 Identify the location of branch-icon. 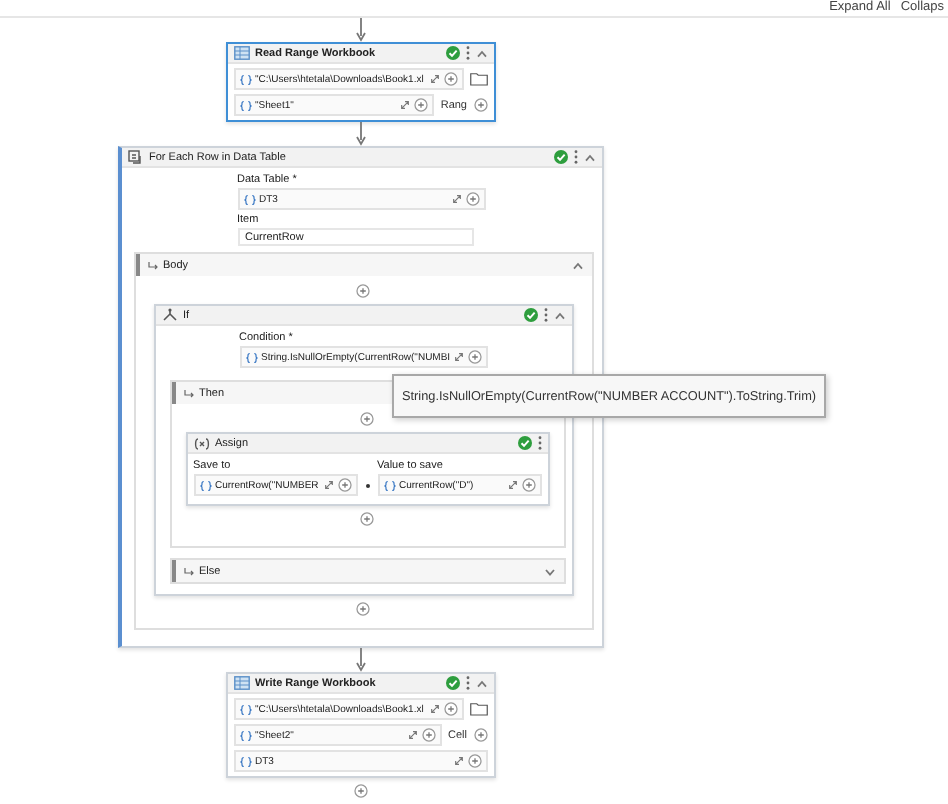
(169, 315).